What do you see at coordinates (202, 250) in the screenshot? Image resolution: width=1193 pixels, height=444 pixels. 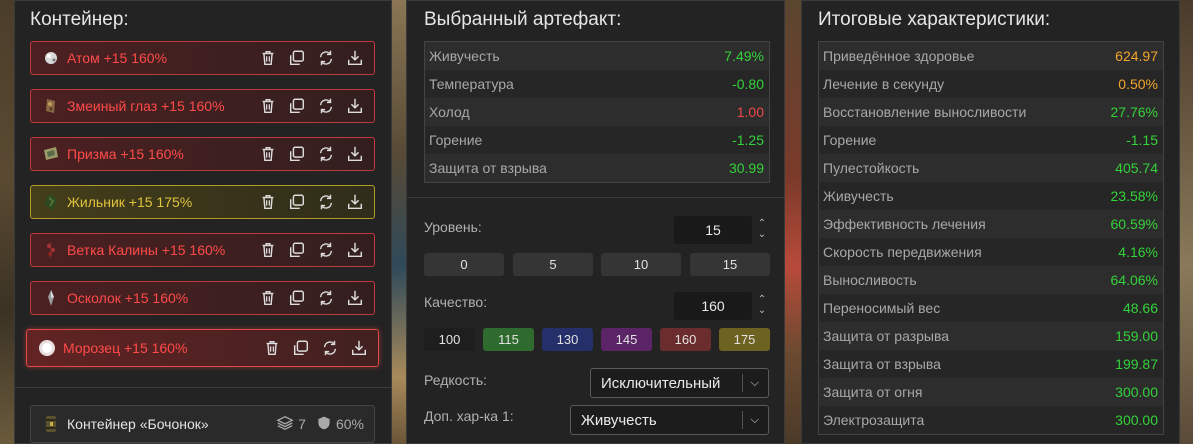 I see `artifact-item: Ветка Калины +15 160%` at bounding box center [202, 250].